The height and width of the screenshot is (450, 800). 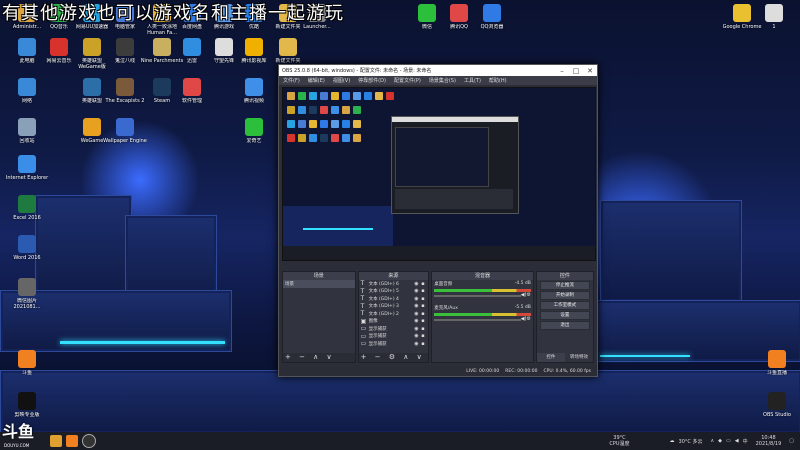 What do you see at coordinates (288, 51) in the screenshot?
I see `desktop-shortcut: 新建文件夹` at bounding box center [288, 51].